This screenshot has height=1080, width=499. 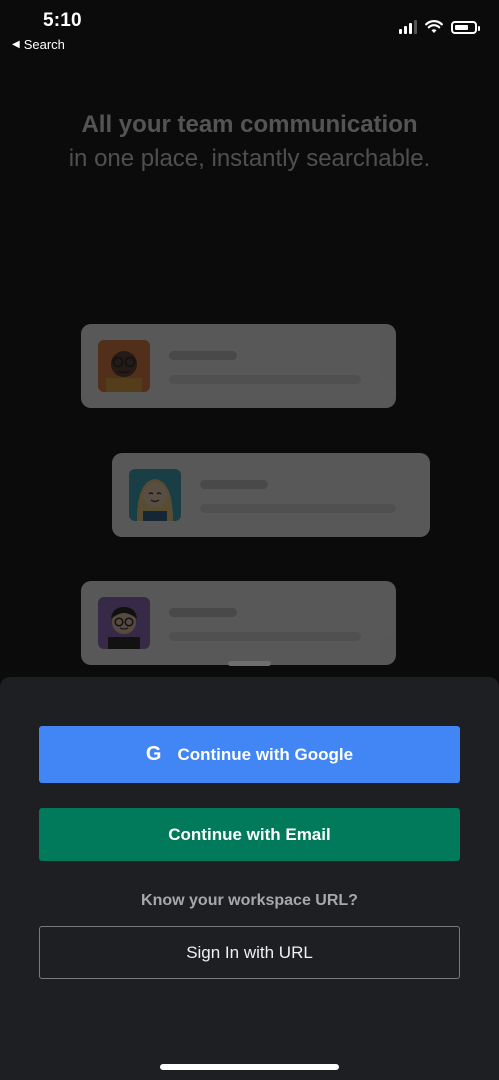 I want to click on workspace-url-prompt: Know your workspace URL?, so click(x=249, y=900).